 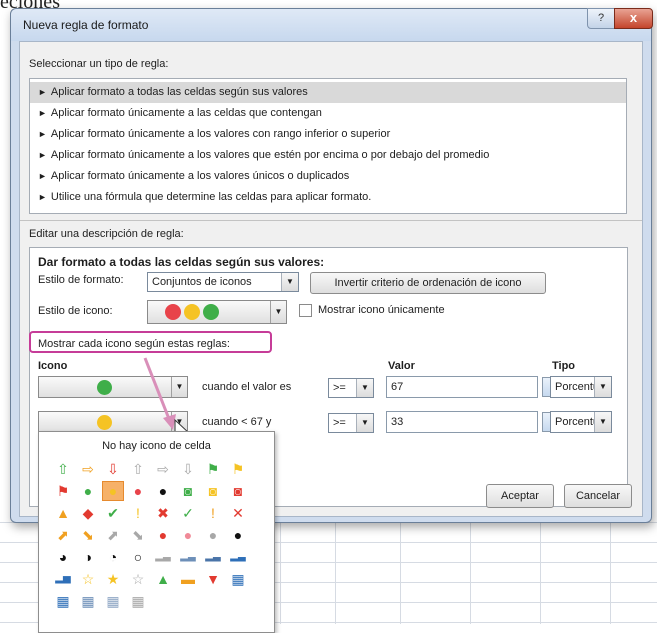 What do you see at coordinates (213, 579) in the screenshot?
I see `red-triangle-down-icon: ▼` at bounding box center [213, 579].